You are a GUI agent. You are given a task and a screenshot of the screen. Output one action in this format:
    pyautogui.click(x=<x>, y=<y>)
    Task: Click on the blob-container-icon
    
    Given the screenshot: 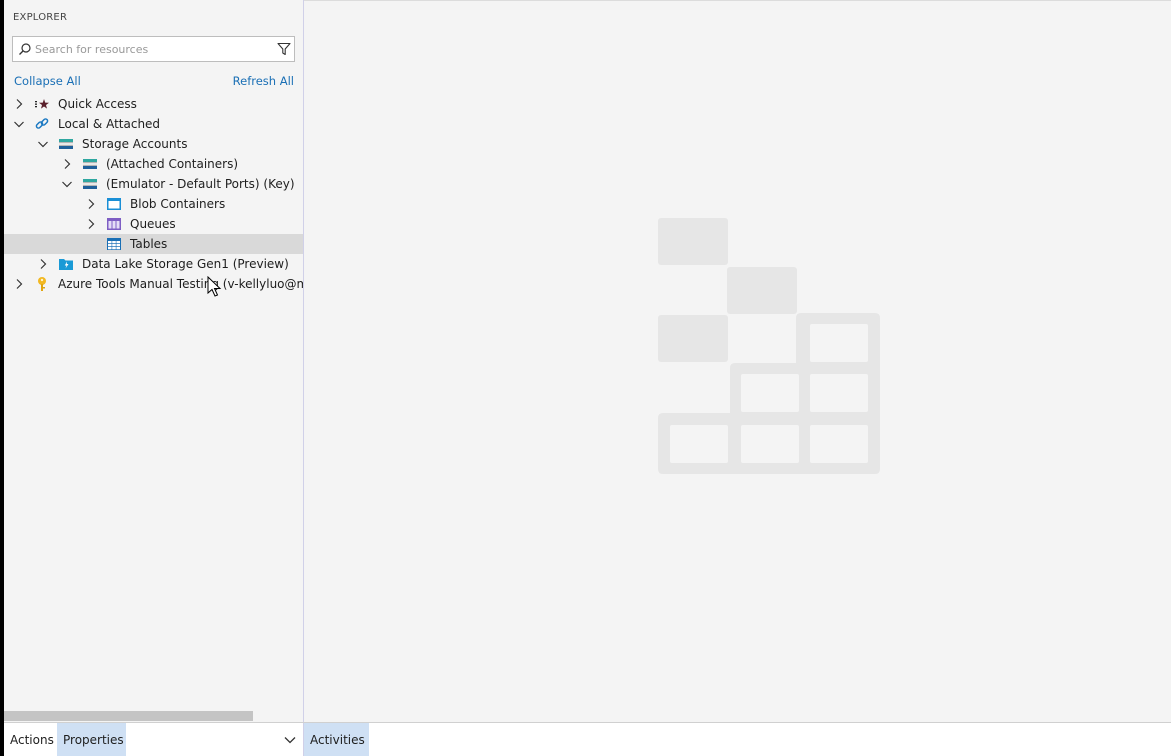 What is the action you would take?
    pyautogui.click(x=114, y=204)
    